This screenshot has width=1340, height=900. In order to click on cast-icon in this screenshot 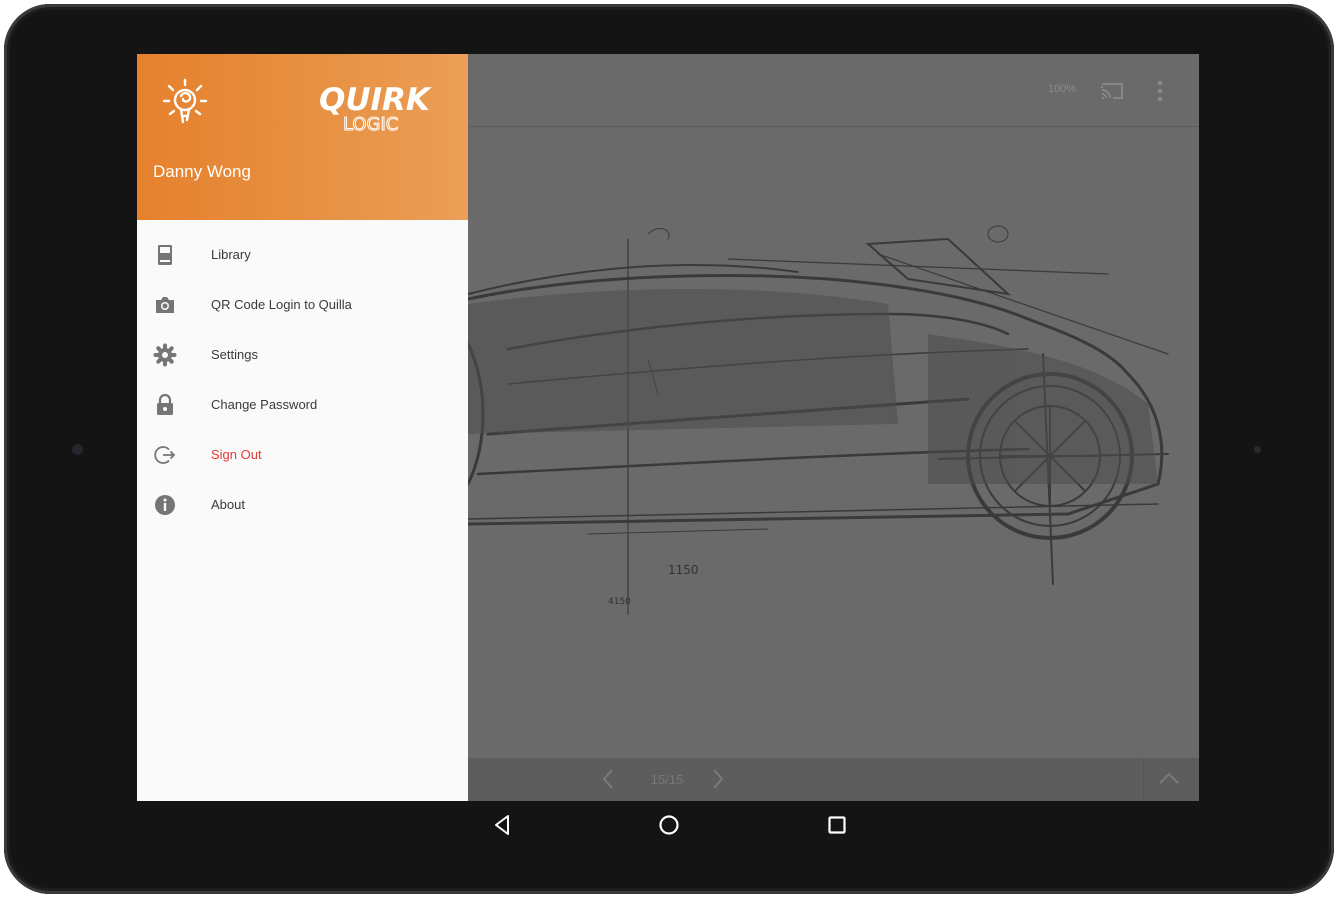, I will do `click(1112, 91)`.